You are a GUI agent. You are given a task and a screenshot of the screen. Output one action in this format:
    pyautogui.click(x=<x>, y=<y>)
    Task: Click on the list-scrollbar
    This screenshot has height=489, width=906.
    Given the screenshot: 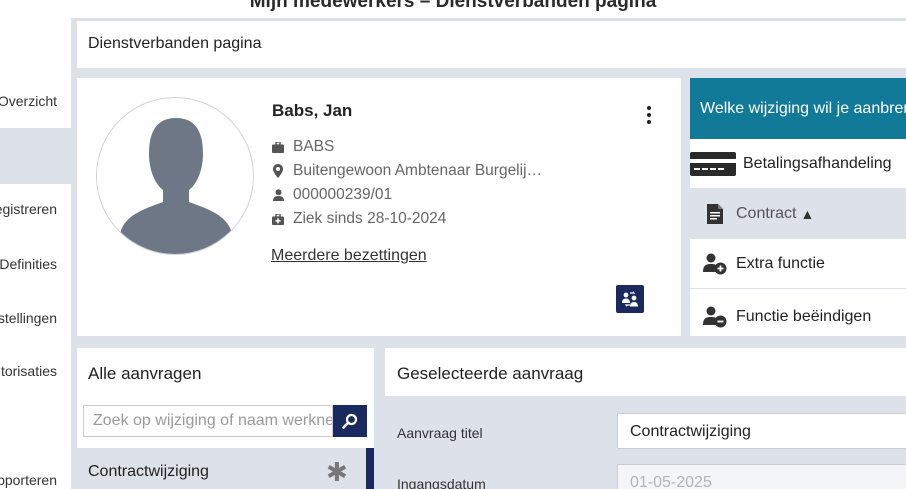 What is the action you would take?
    pyautogui.click(x=370, y=468)
    